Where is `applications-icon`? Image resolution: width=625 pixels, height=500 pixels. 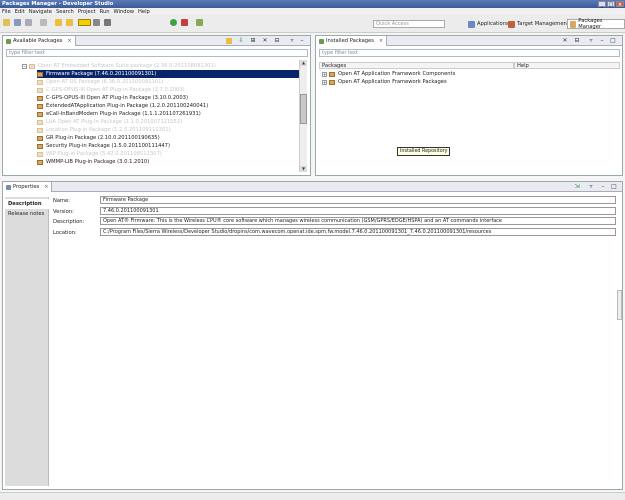 applications-icon is located at coordinates (471, 24).